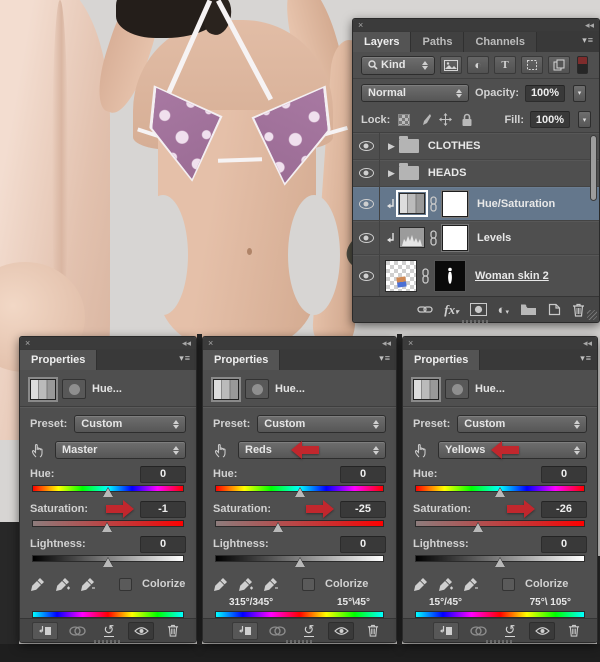 The height and width of the screenshot is (662, 600). I want to click on layers-scrollbar, so click(593, 168).